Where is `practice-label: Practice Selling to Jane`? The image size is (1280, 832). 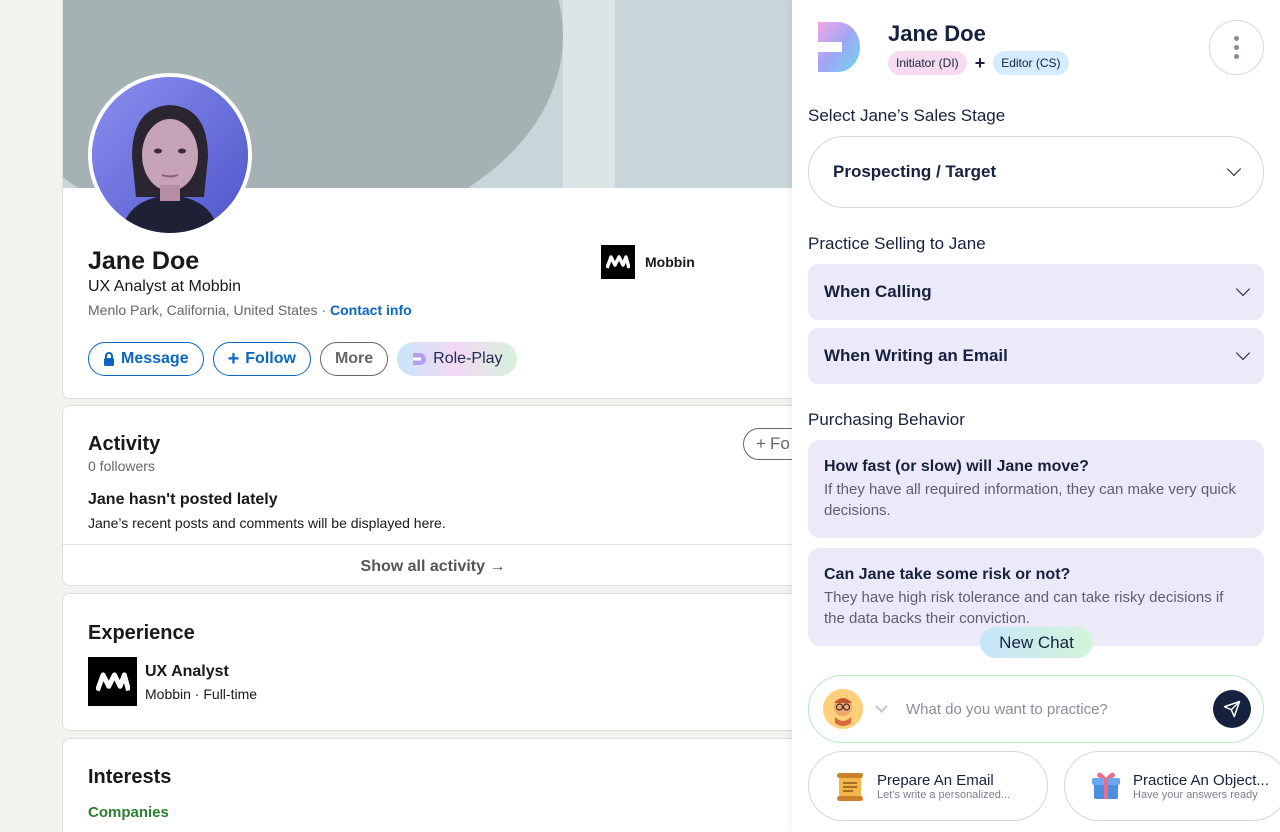
practice-label: Practice Selling to Jane is located at coordinates (897, 243).